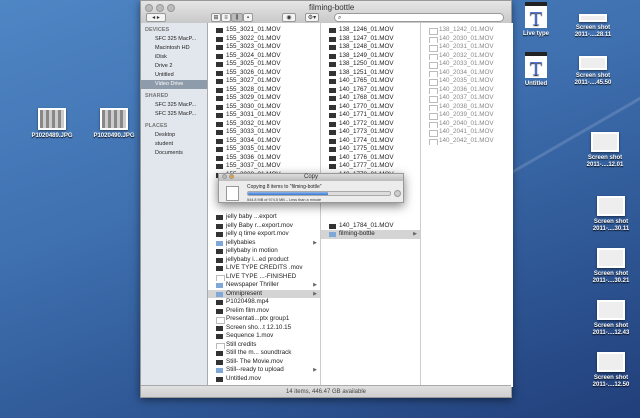 The width and height of the screenshot is (640, 418). Describe the element at coordinates (467, 90) in the screenshot. I see `file-row: 140_2036_01.MOV` at that location.